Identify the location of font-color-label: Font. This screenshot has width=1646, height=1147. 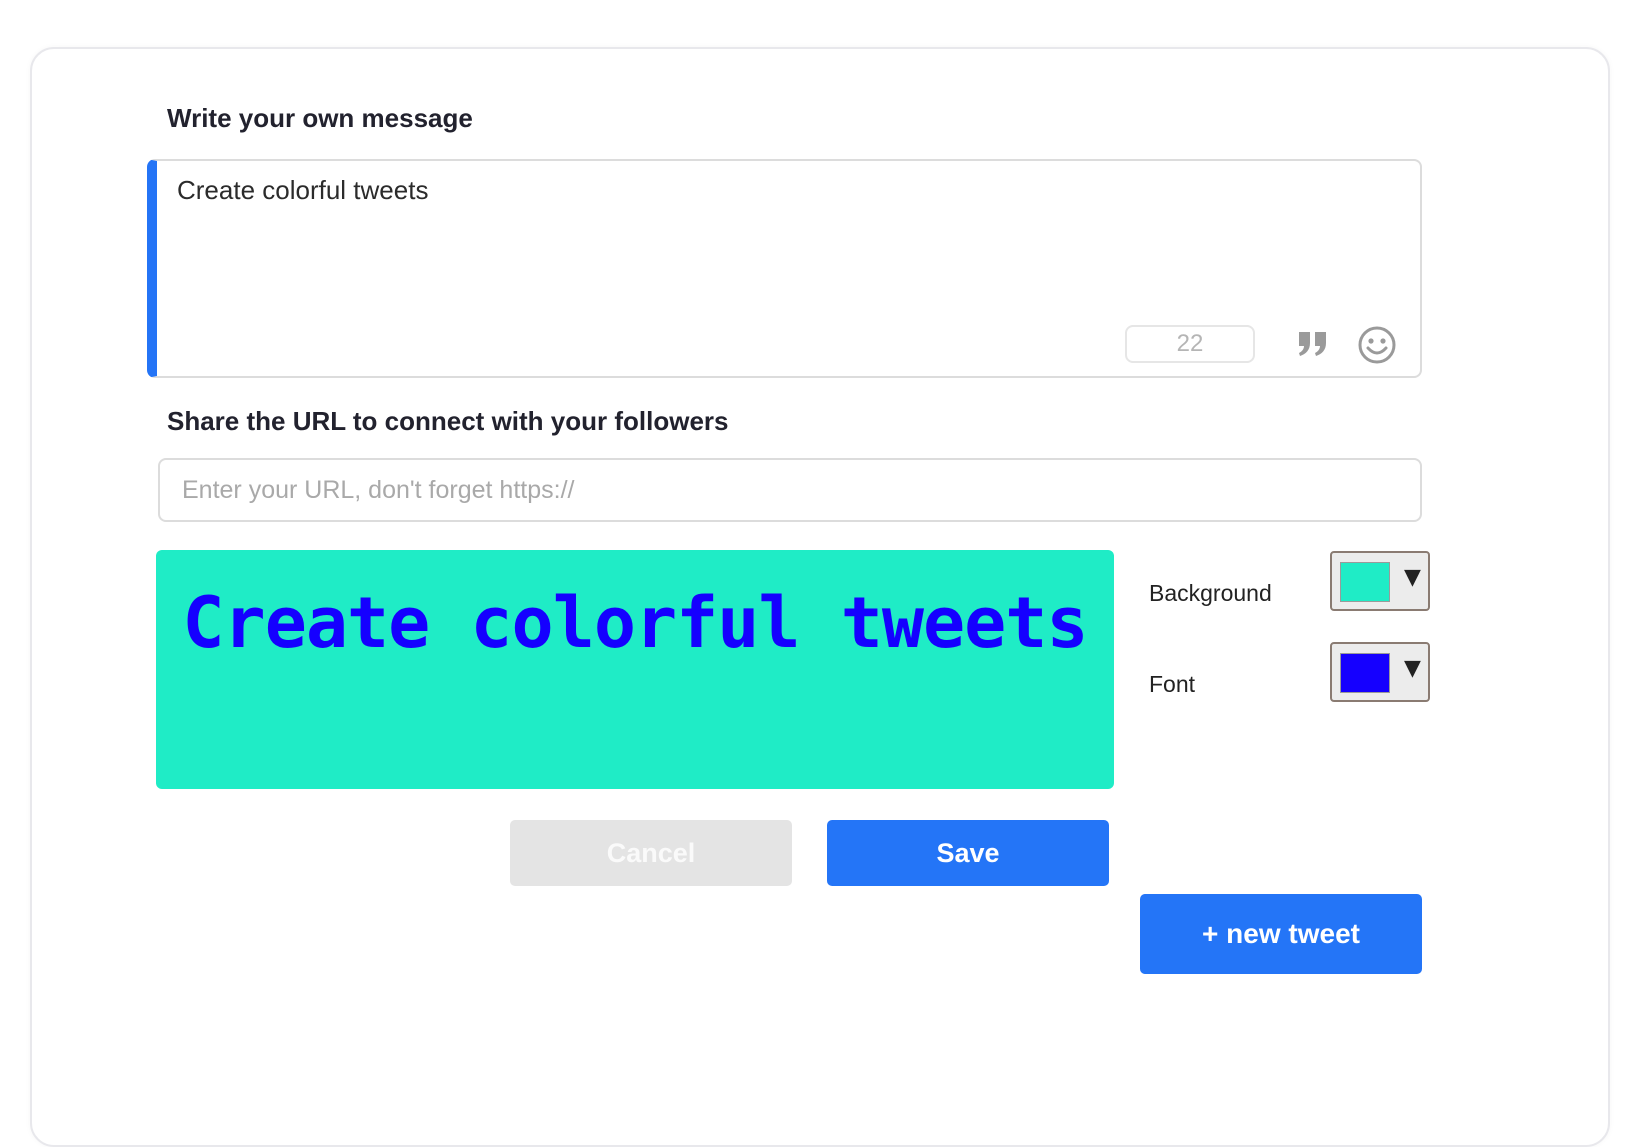
(1172, 684).